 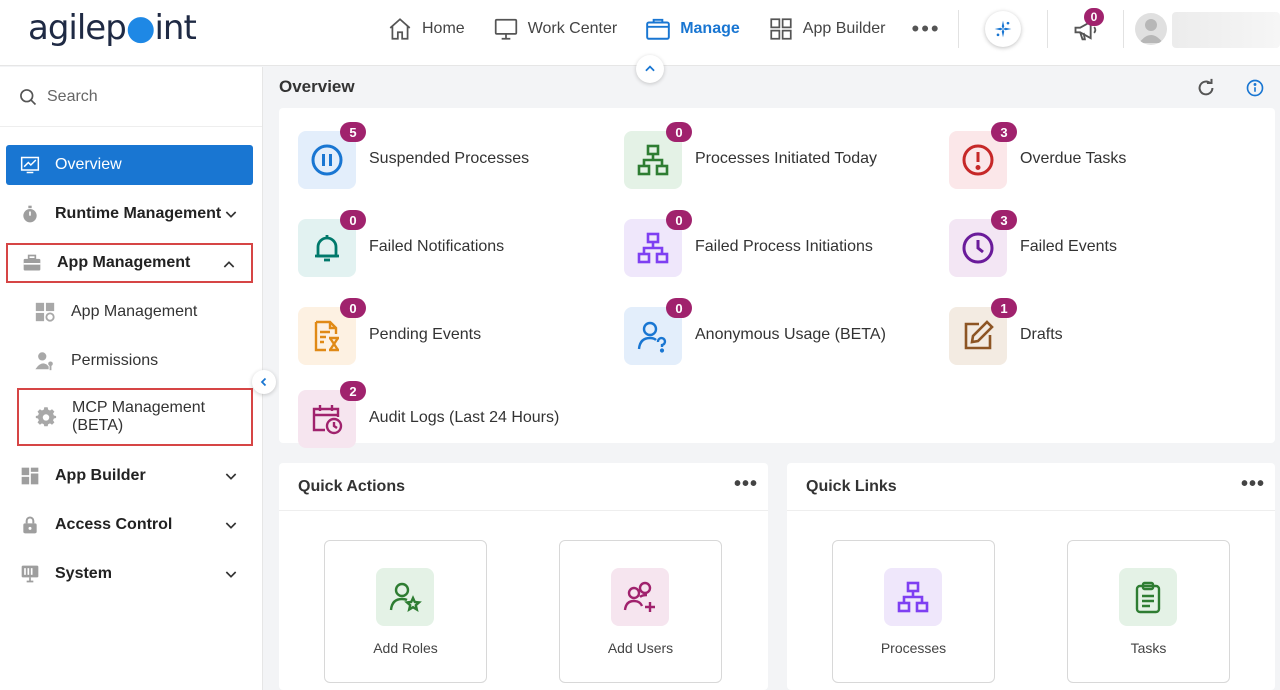 What do you see at coordinates (1099, 243) in the screenshot?
I see `tile-failed-events: 3 Failed Events` at bounding box center [1099, 243].